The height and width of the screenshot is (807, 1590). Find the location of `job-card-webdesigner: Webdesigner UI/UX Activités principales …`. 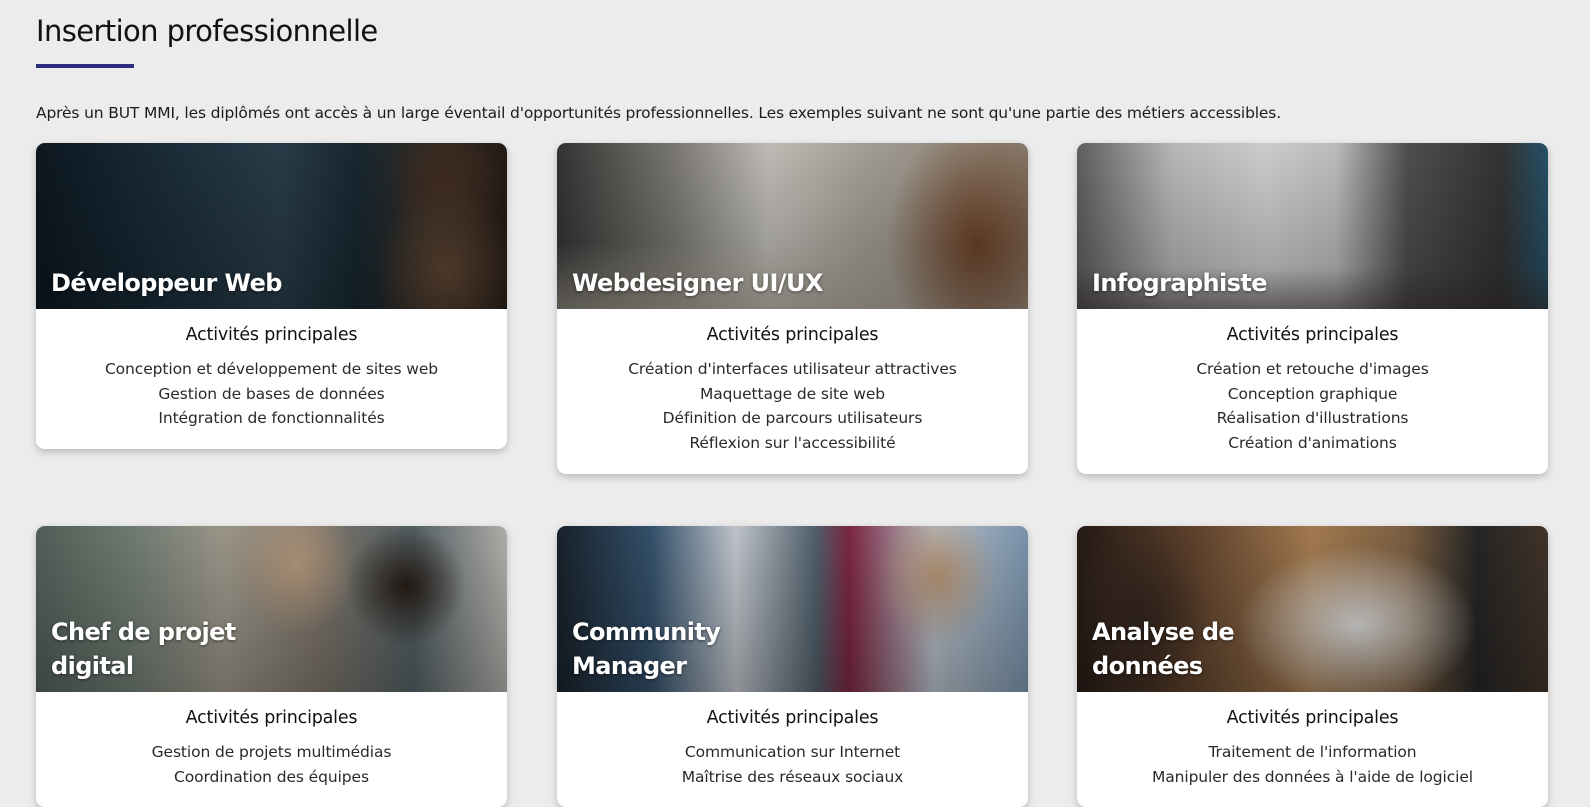

job-card-webdesigner: Webdesigner UI/UX Activités principales … is located at coordinates (792, 308).